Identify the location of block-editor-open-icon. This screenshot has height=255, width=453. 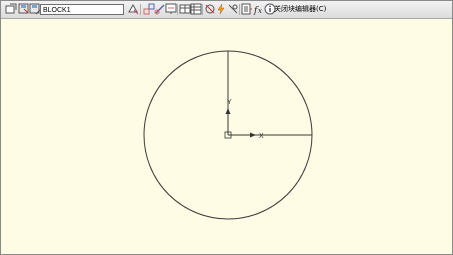
(11, 9).